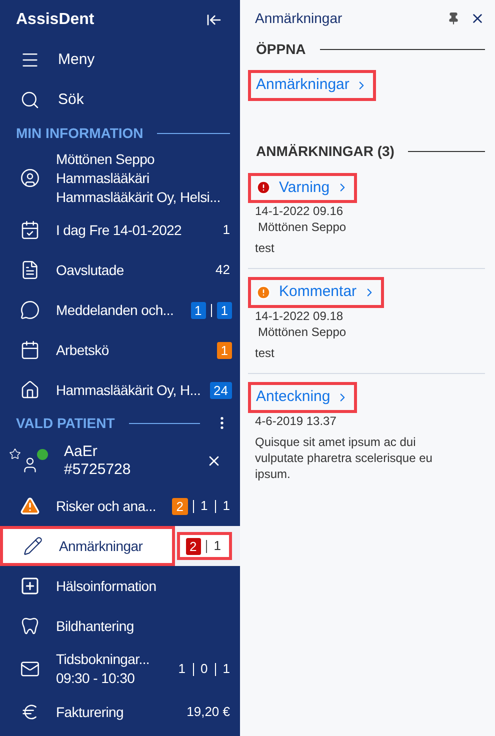 Image resolution: width=495 pixels, height=736 pixels. Describe the element at coordinates (120, 60) in the screenshot. I see `nav-item: Meny` at that location.